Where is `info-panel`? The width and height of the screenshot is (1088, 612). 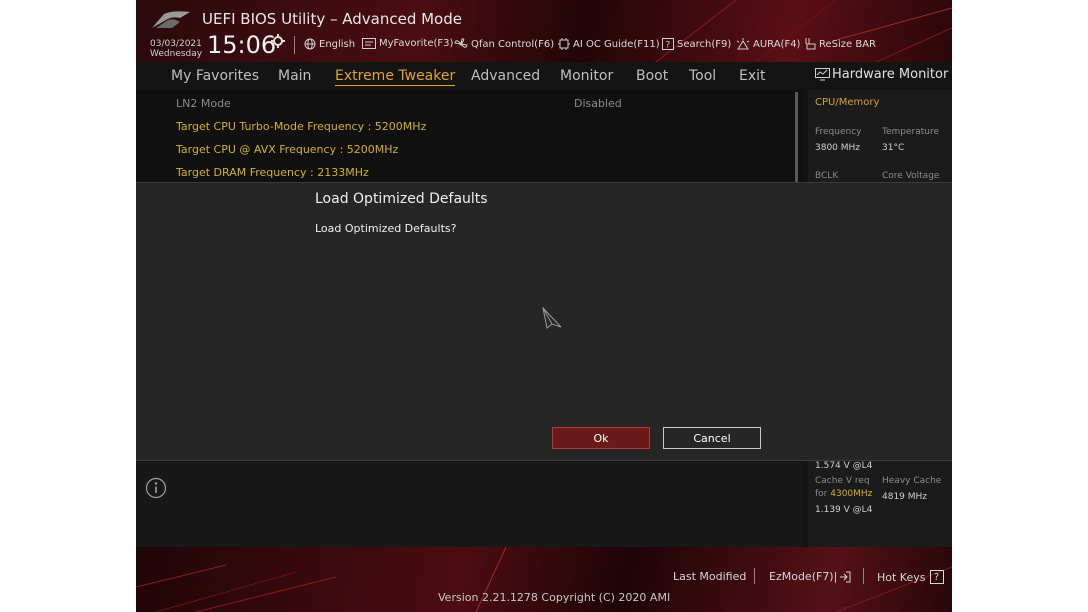
info-panel is located at coordinates (469, 504).